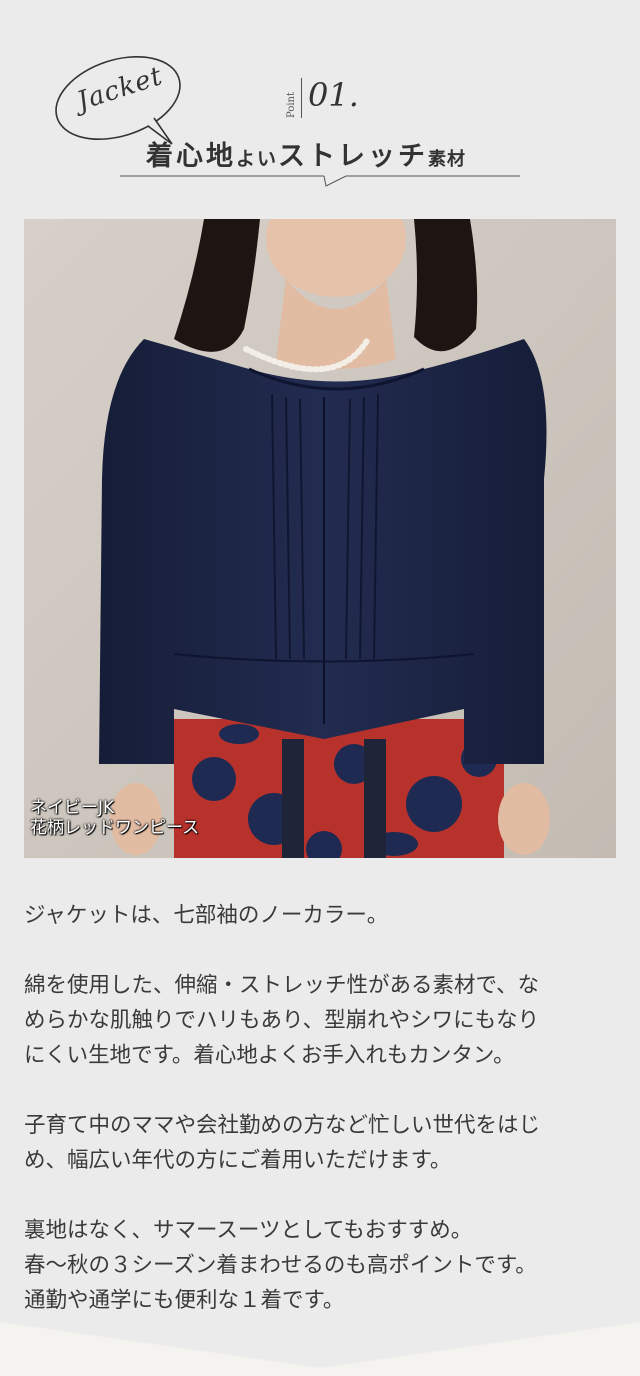 This screenshot has height=1376, width=640. What do you see at coordinates (320, 181) in the screenshot?
I see `headline-underline` at bounding box center [320, 181].